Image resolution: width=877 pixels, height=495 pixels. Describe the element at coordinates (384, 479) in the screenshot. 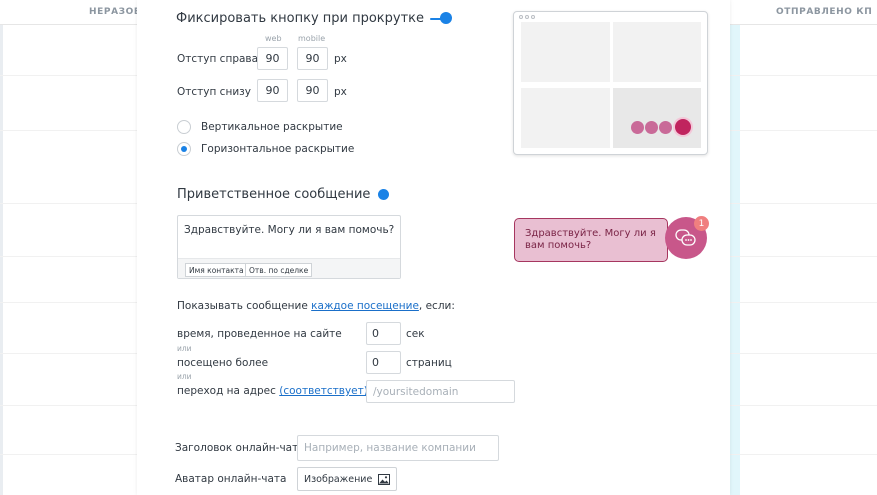

I see `image-icon` at that location.